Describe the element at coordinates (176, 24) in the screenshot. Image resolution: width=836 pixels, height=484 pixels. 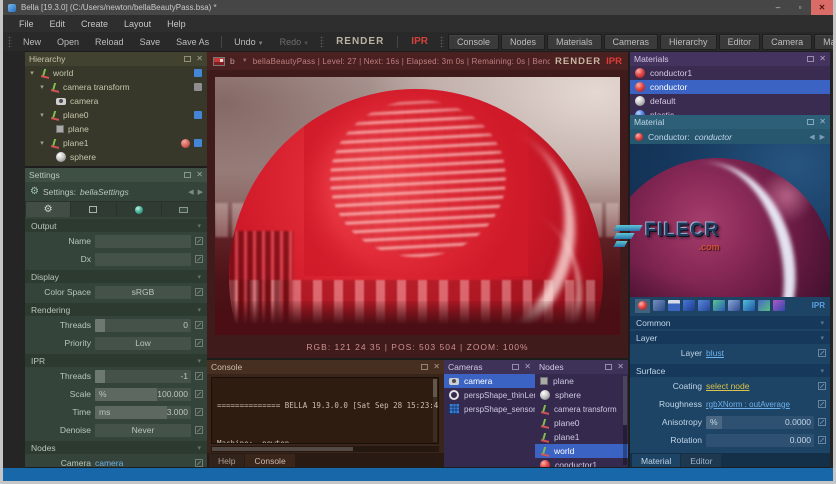
I see `menu-help: Help` at that location.